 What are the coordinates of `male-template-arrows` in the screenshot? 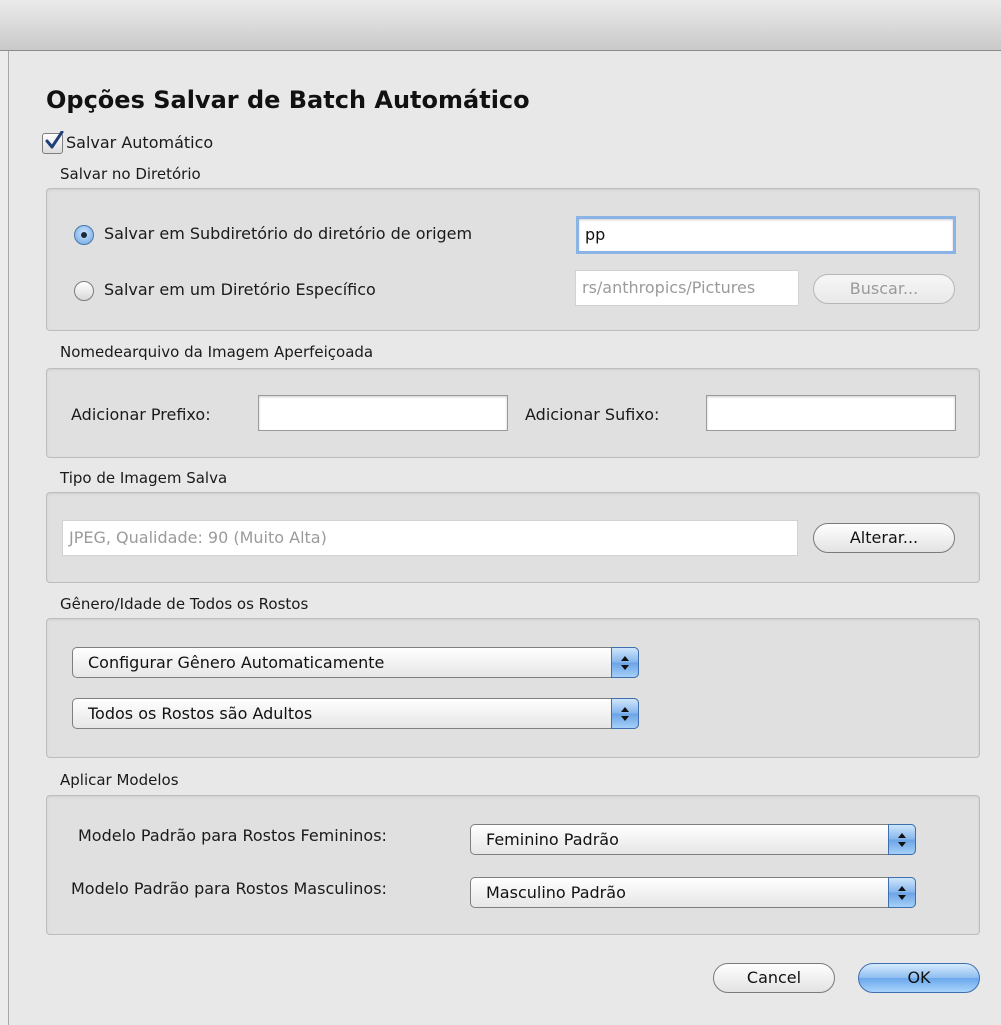 It's located at (902, 892).